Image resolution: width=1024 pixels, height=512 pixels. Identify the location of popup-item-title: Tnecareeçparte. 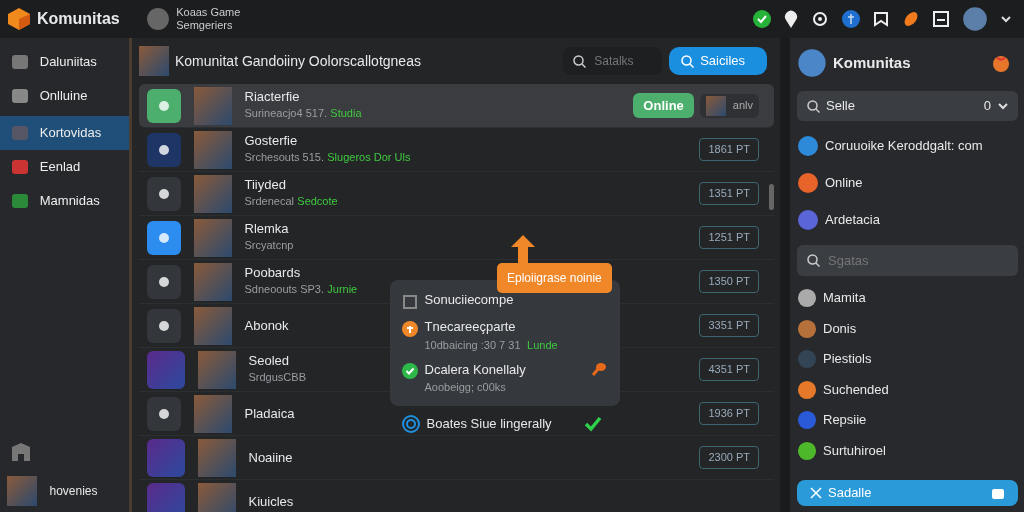
(470, 327).